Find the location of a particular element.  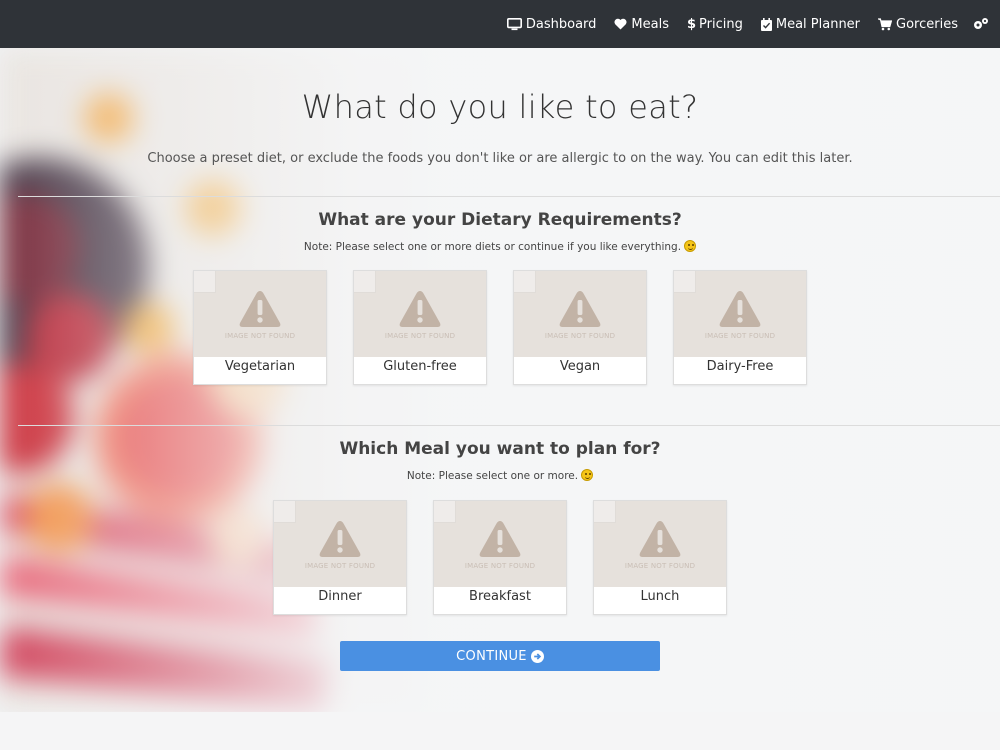

diet-card-gluten-free: IMAGE NOT FOUND Gluten-free is located at coordinates (420, 327).